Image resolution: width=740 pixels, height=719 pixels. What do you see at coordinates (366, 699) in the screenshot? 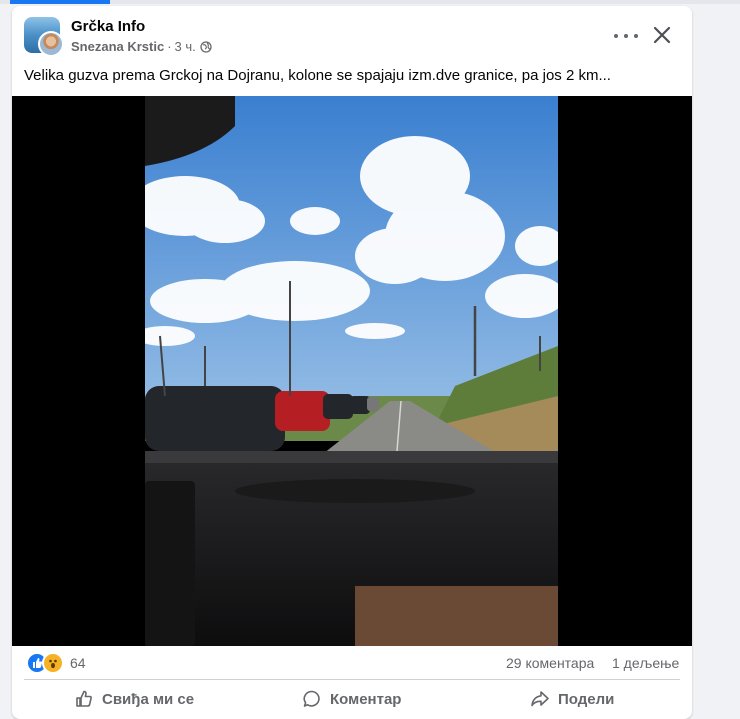
I see `comment-label: Коментар` at bounding box center [366, 699].